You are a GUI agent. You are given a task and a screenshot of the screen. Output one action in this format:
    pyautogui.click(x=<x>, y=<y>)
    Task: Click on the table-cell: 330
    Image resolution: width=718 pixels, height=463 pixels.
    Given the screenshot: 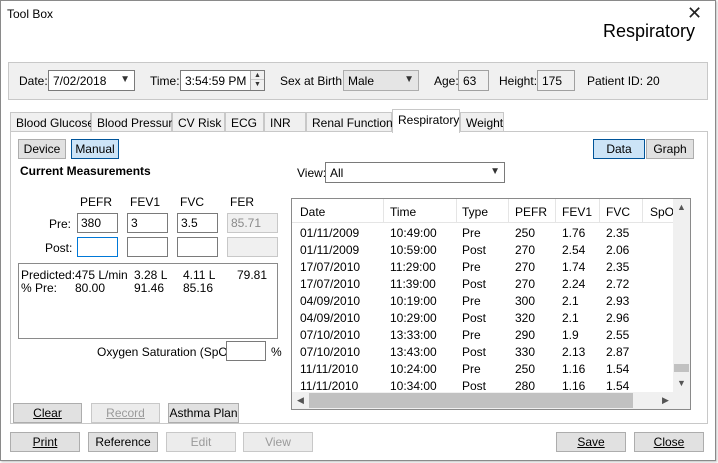 What is the action you would take?
    pyautogui.click(x=525, y=352)
    